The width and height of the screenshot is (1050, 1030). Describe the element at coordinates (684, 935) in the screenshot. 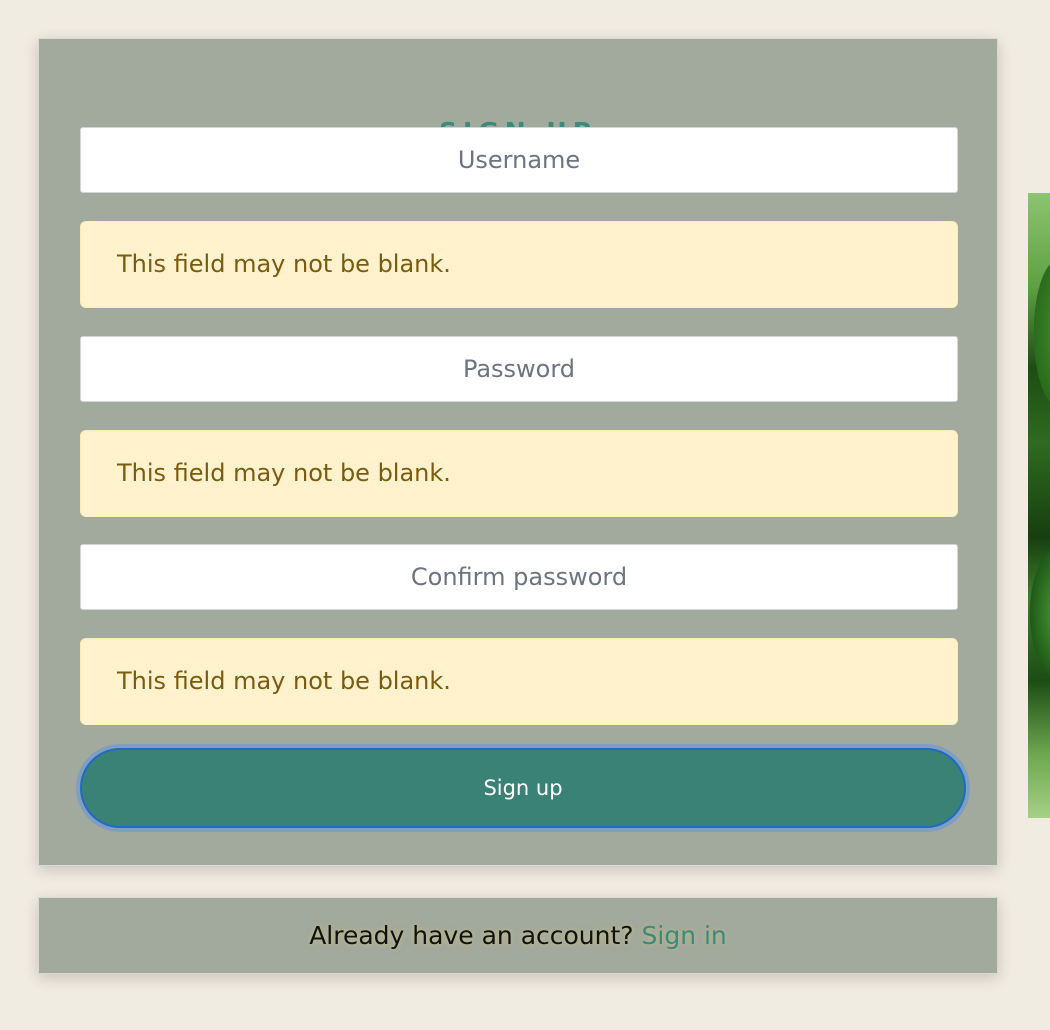

I see `signin-link: Sign in` at that location.